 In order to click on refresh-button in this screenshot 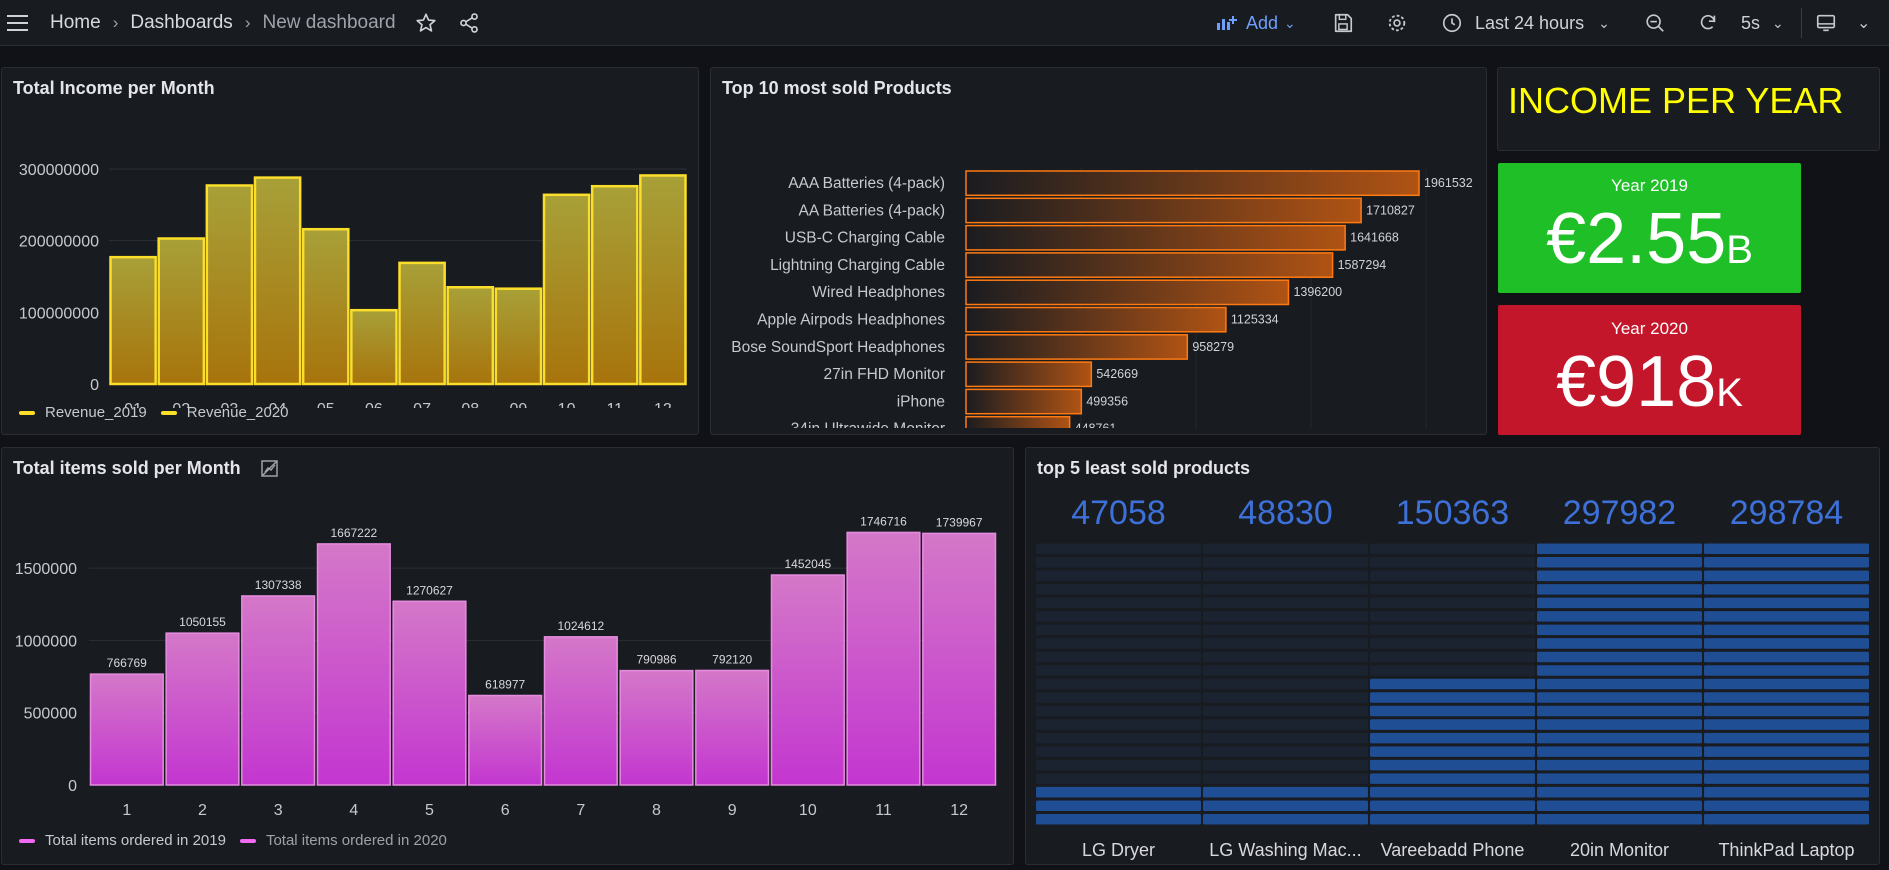, I will do `click(1708, 23)`.